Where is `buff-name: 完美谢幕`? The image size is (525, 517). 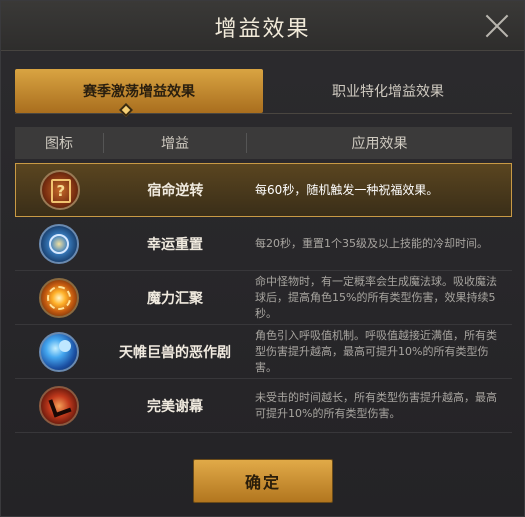
buff-name: 完美谢幕 is located at coordinates (175, 406).